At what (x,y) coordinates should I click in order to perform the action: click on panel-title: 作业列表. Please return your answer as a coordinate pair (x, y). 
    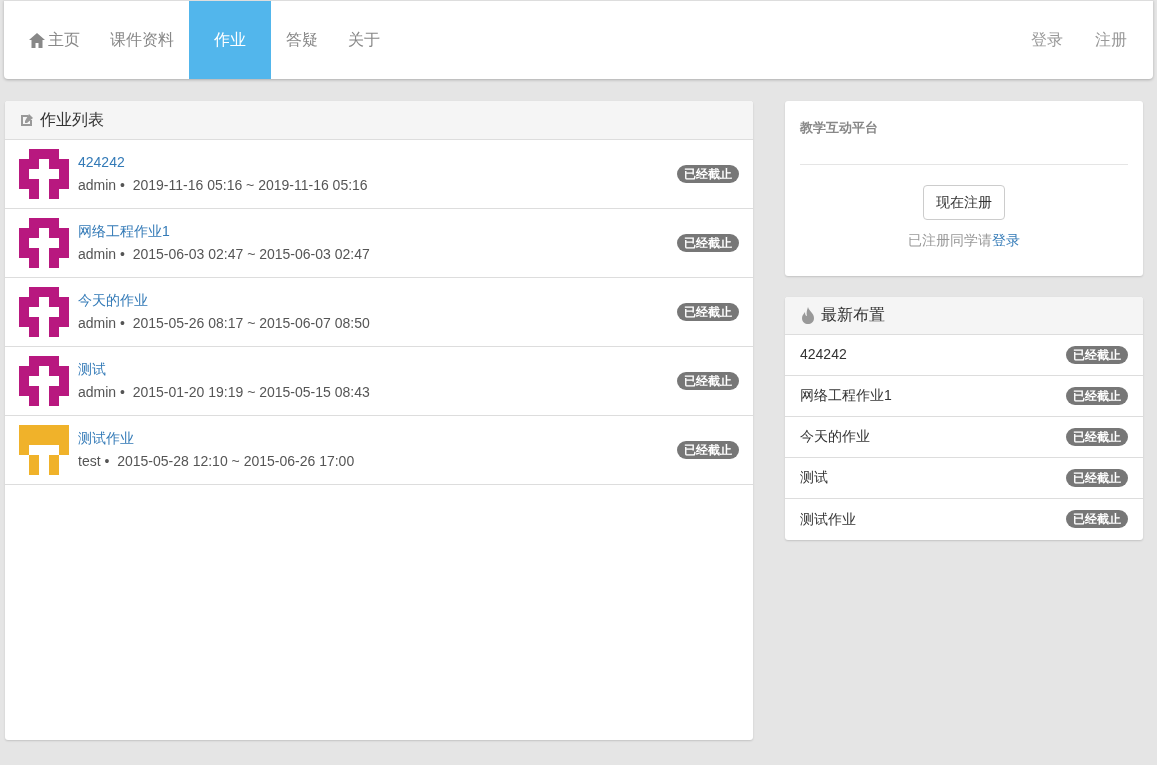
    Looking at the image, I should click on (72, 120).